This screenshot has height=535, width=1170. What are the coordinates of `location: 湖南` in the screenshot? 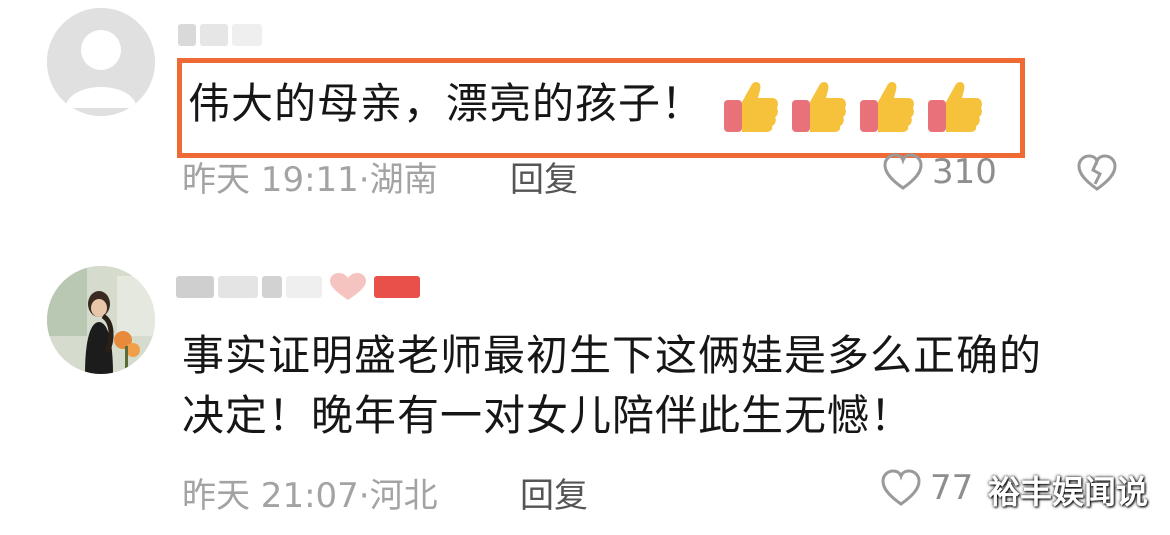 It's located at (403, 180).